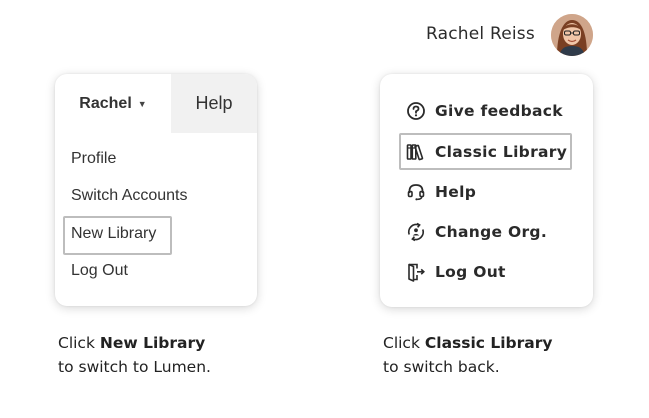  What do you see at coordinates (105, 103) in the screenshot?
I see `user-dropdown-label: Rachel` at bounding box center [105, 103].